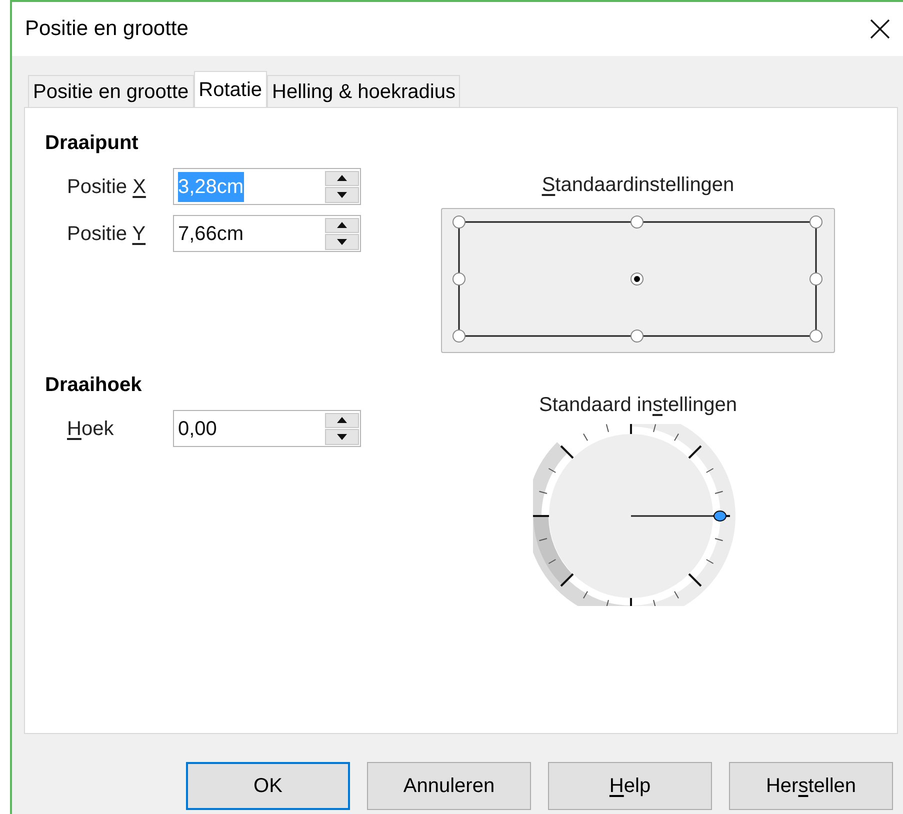 The width and height of the screenshot is (903, 814). Describe the element at coordinates (638, 185) in the screenshot. I see `preset-label: Standaardinstellingen` at that location.